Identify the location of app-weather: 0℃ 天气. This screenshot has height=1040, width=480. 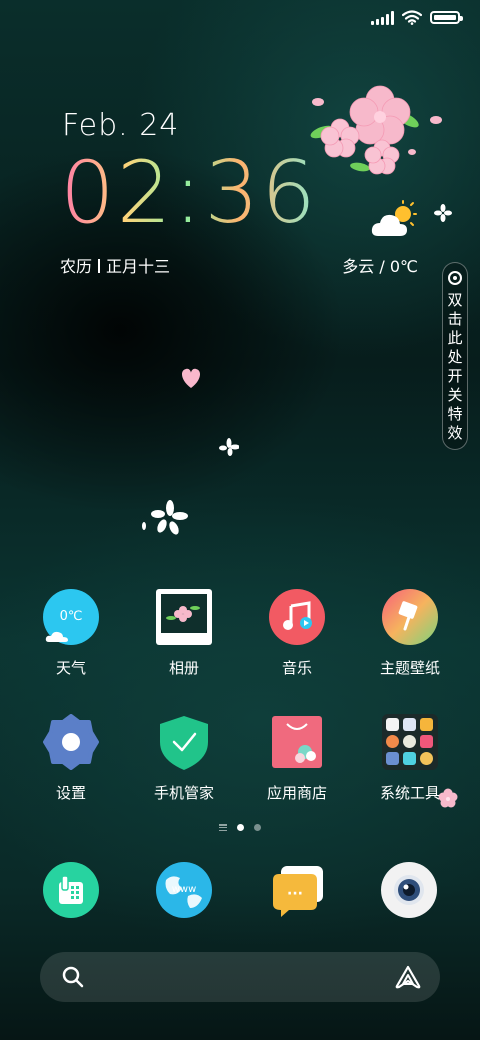
(71, 633).